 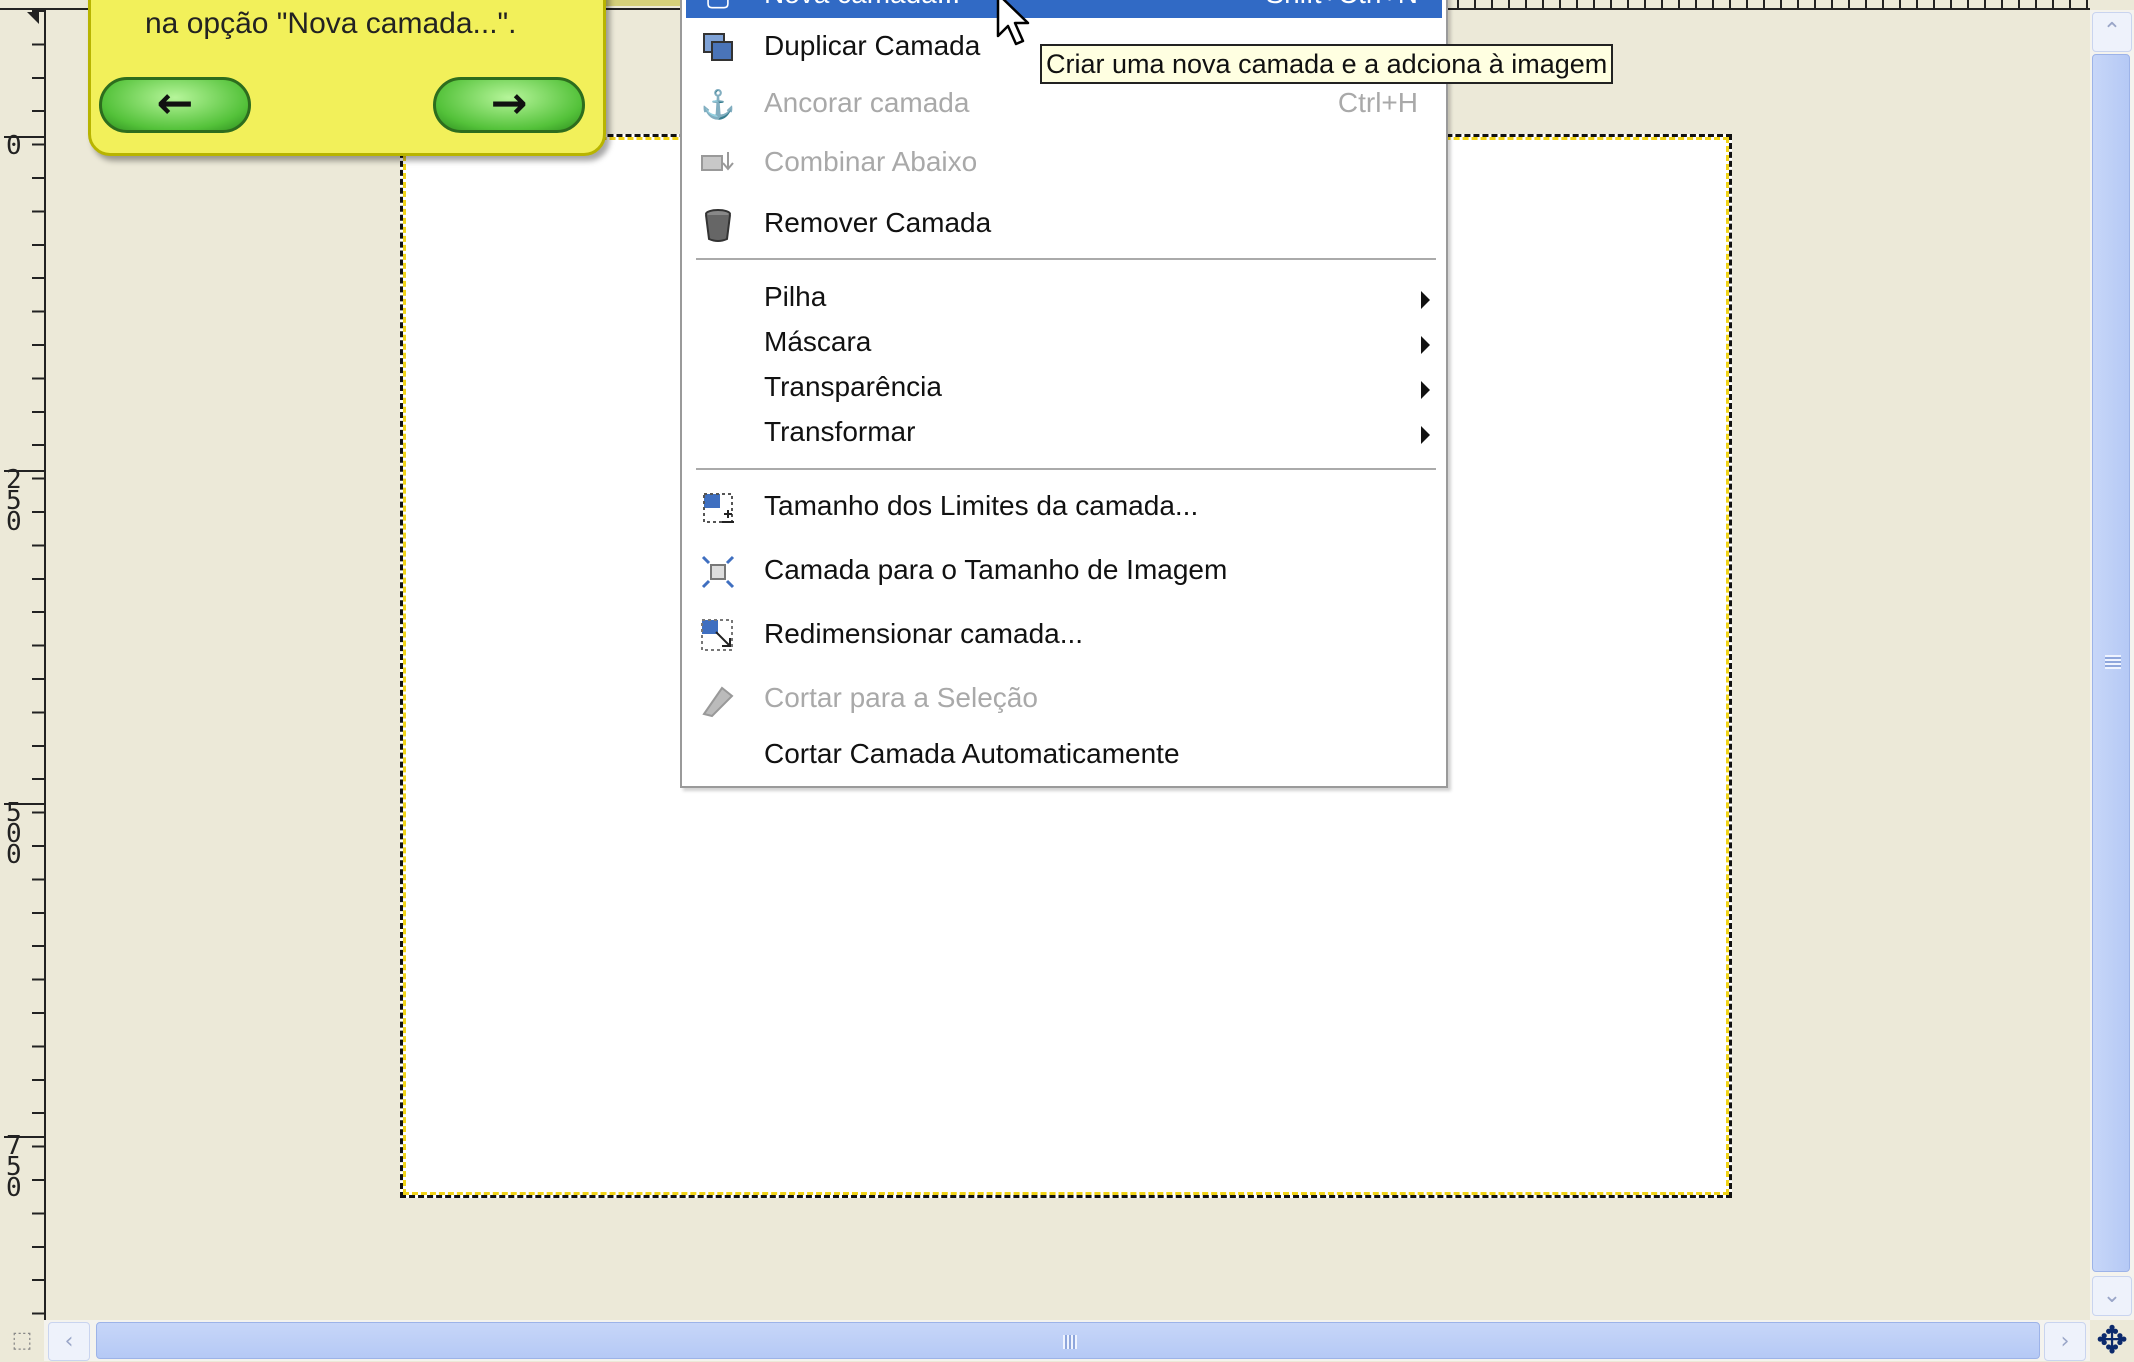 I want to click on arrow-left-icon: ←, so click(x=175, y=103).